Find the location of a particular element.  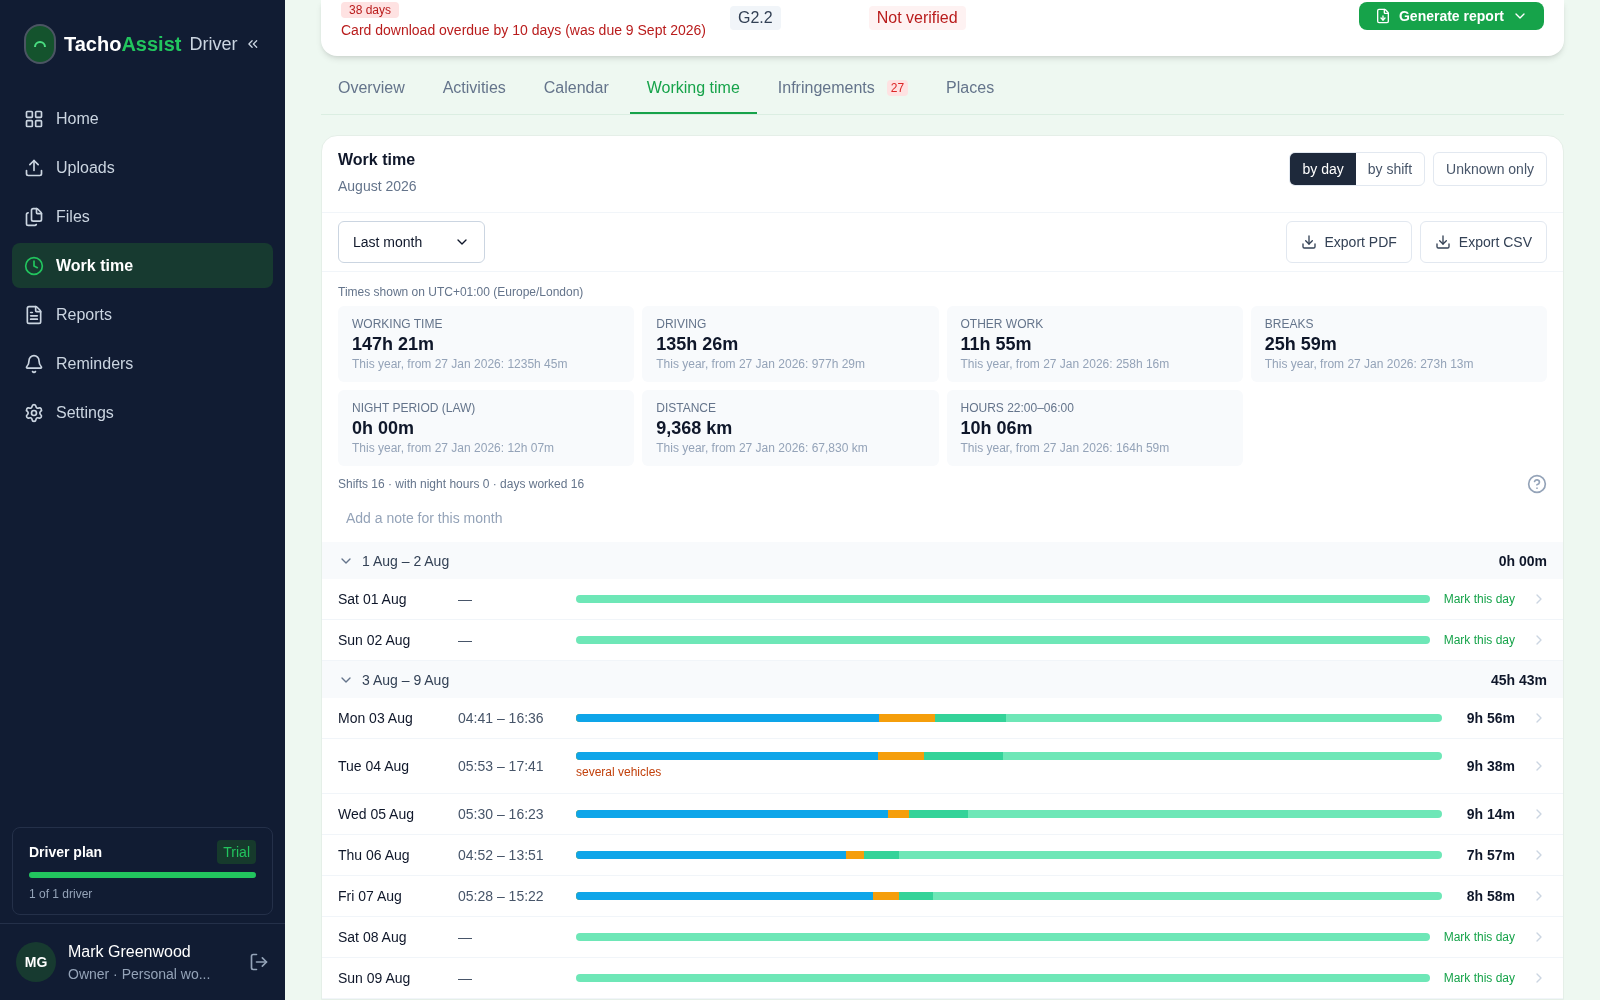

nav-item: Uploads is located at coordinates (142, 167).